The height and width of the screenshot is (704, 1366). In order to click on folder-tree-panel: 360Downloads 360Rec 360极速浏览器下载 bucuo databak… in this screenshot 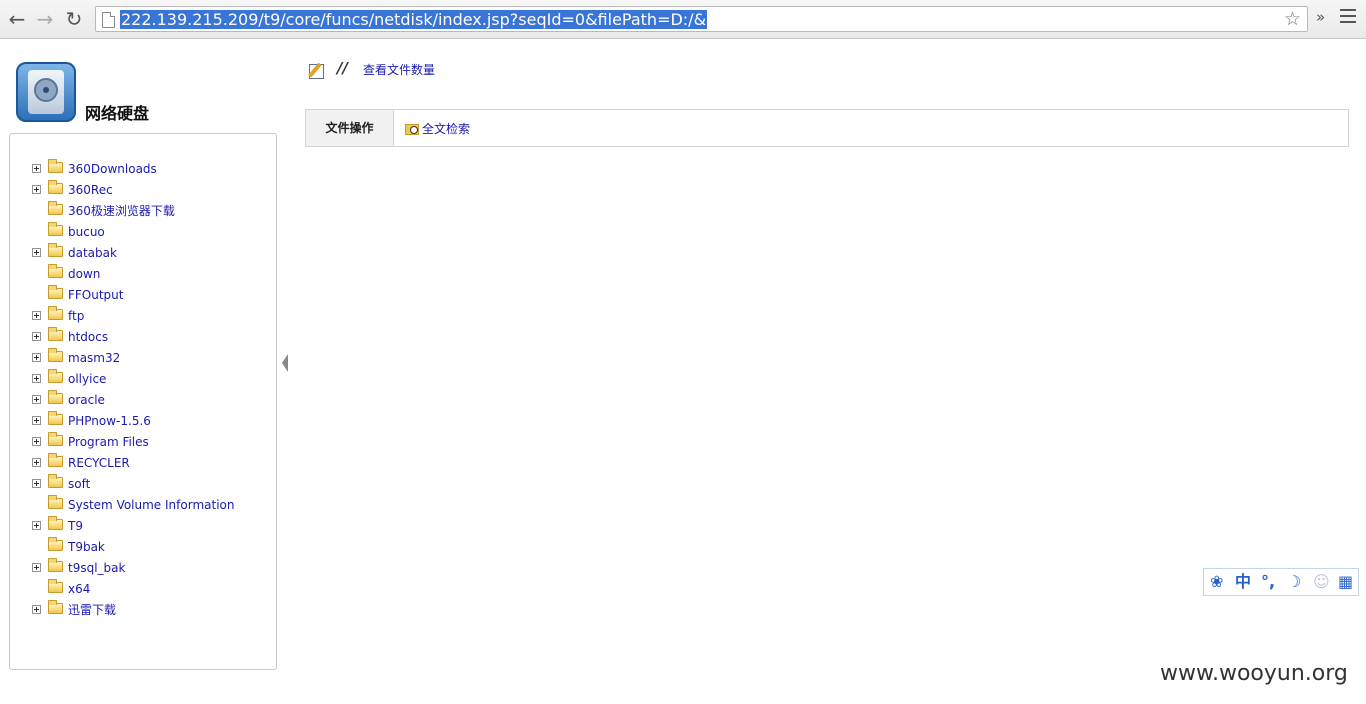, I will do `click(143, 401)`.